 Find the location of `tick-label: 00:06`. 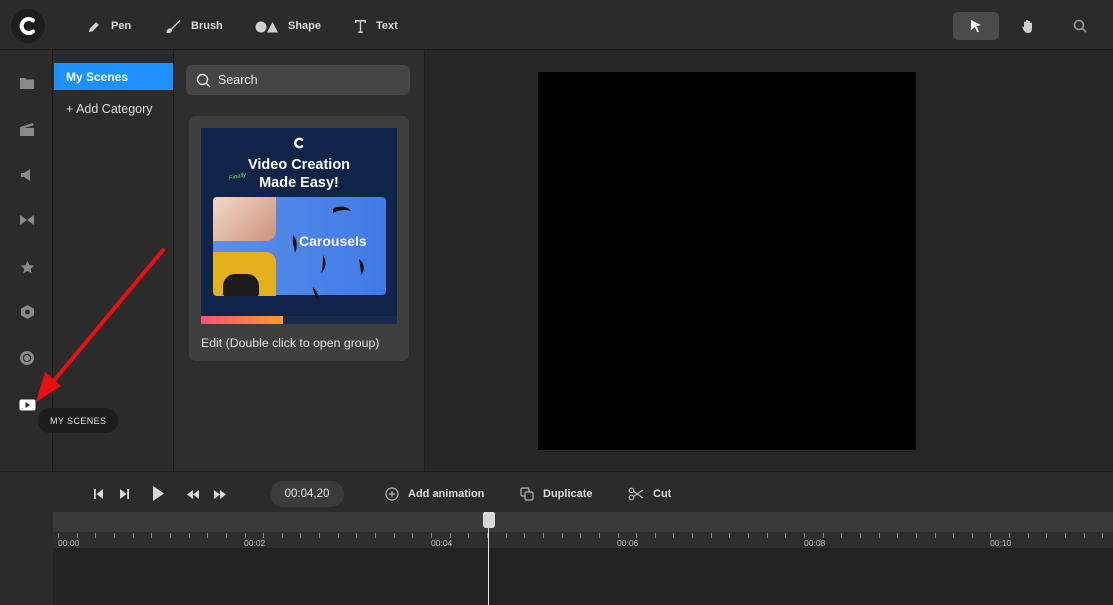

tick-label: 00:06 is located at coordinates (628, 543).